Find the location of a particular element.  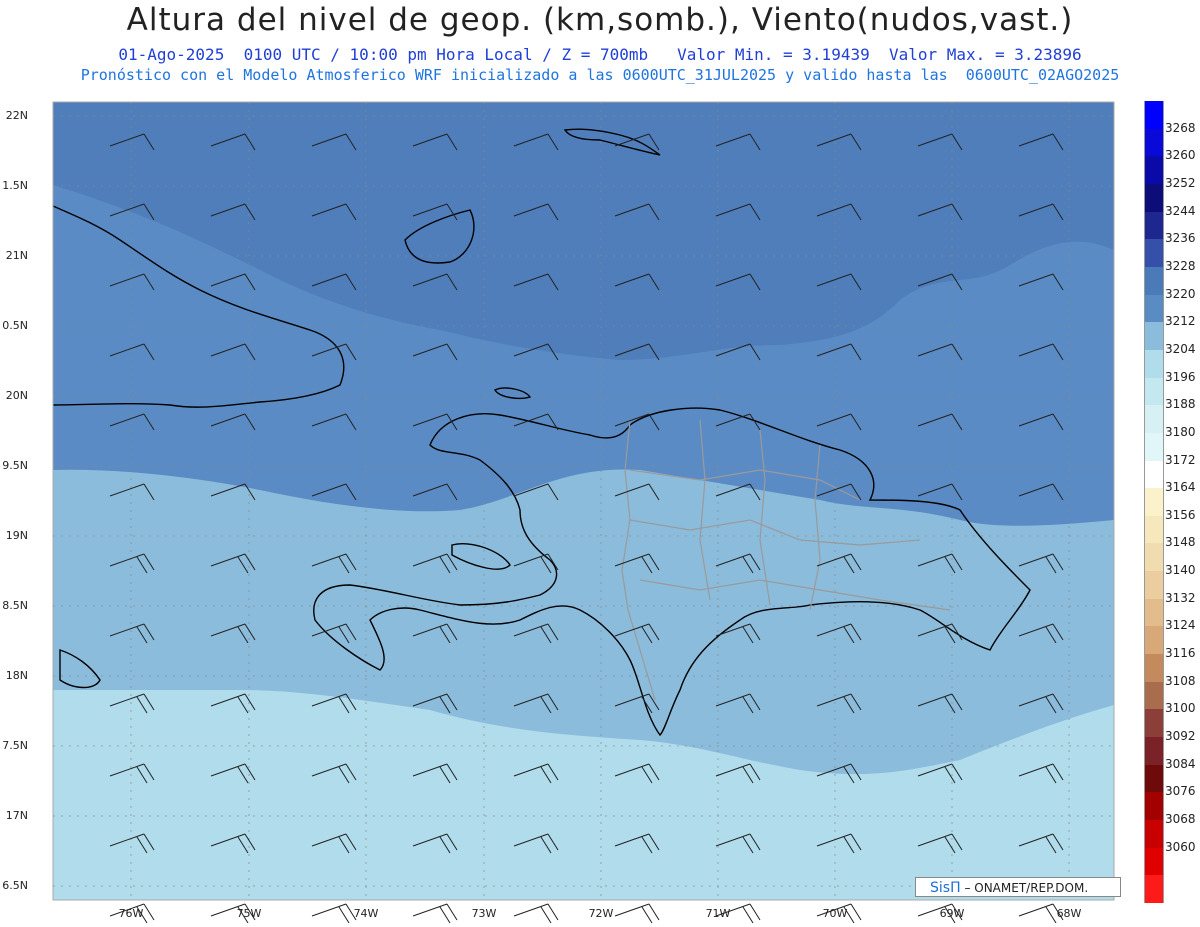

lon-label: 75W is located at coordinates (249, 913).